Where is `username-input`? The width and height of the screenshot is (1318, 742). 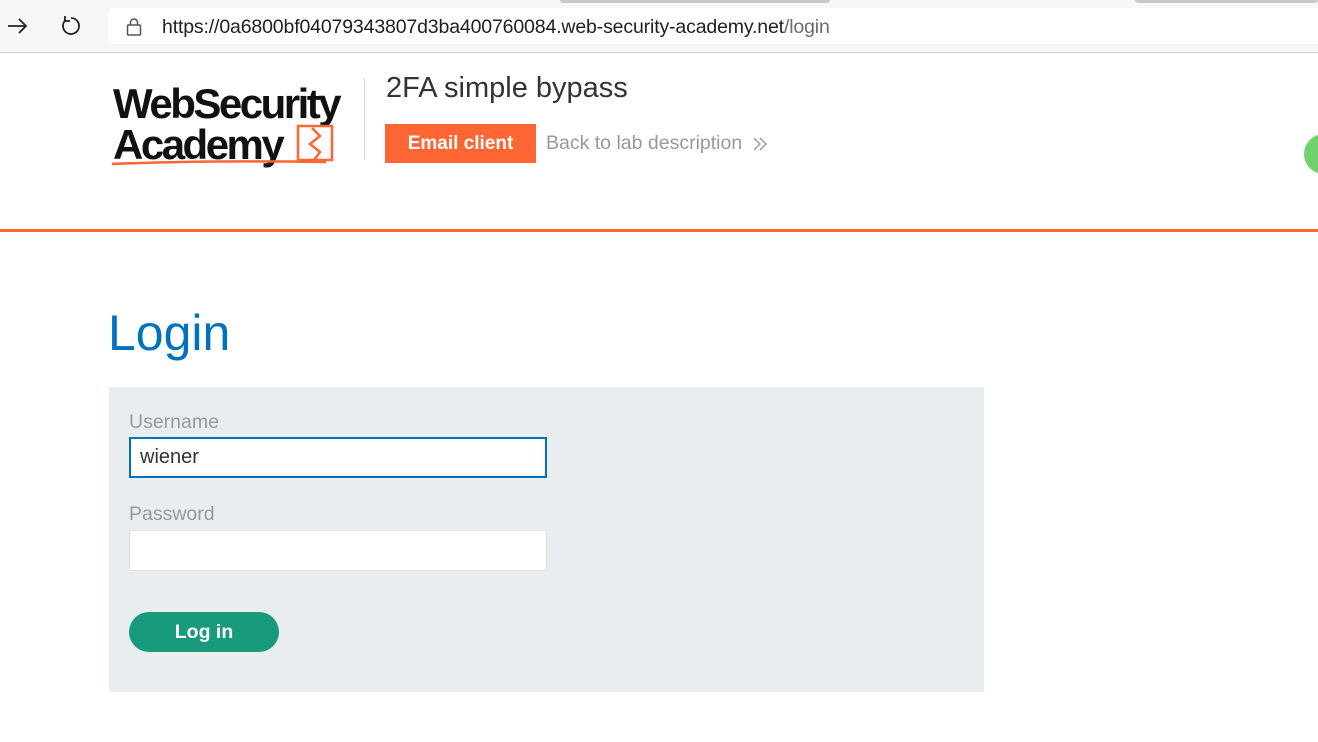
username-input is located at coordinates (338, 457).